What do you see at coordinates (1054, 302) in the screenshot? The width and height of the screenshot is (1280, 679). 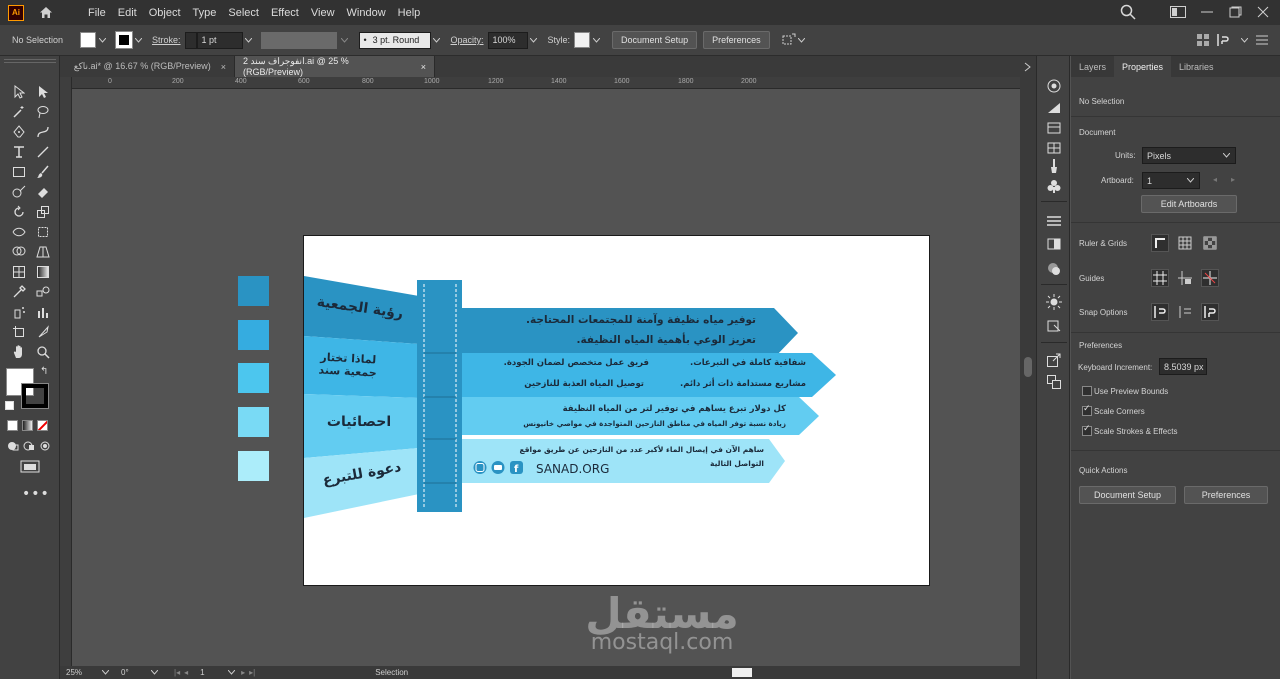 I see `sun-icon` at bounding box center [1054, 302].